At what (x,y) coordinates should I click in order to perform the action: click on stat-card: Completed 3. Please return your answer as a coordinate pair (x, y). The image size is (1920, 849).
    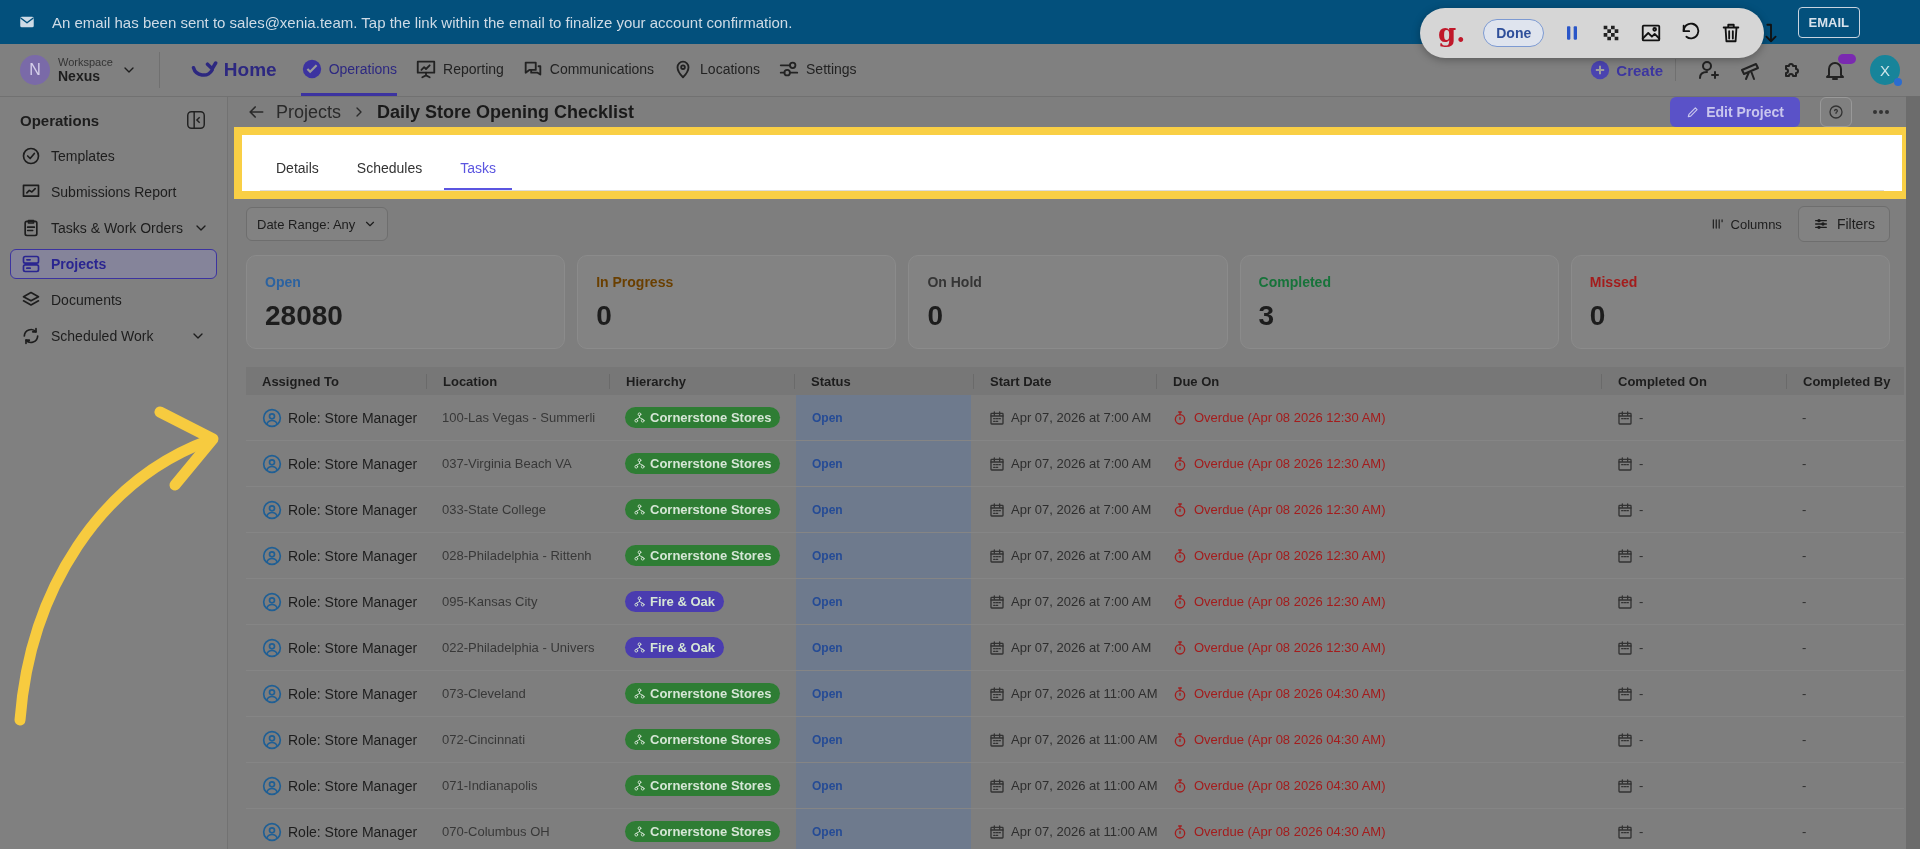
    Looking at the image, I should click on (1399, 302).